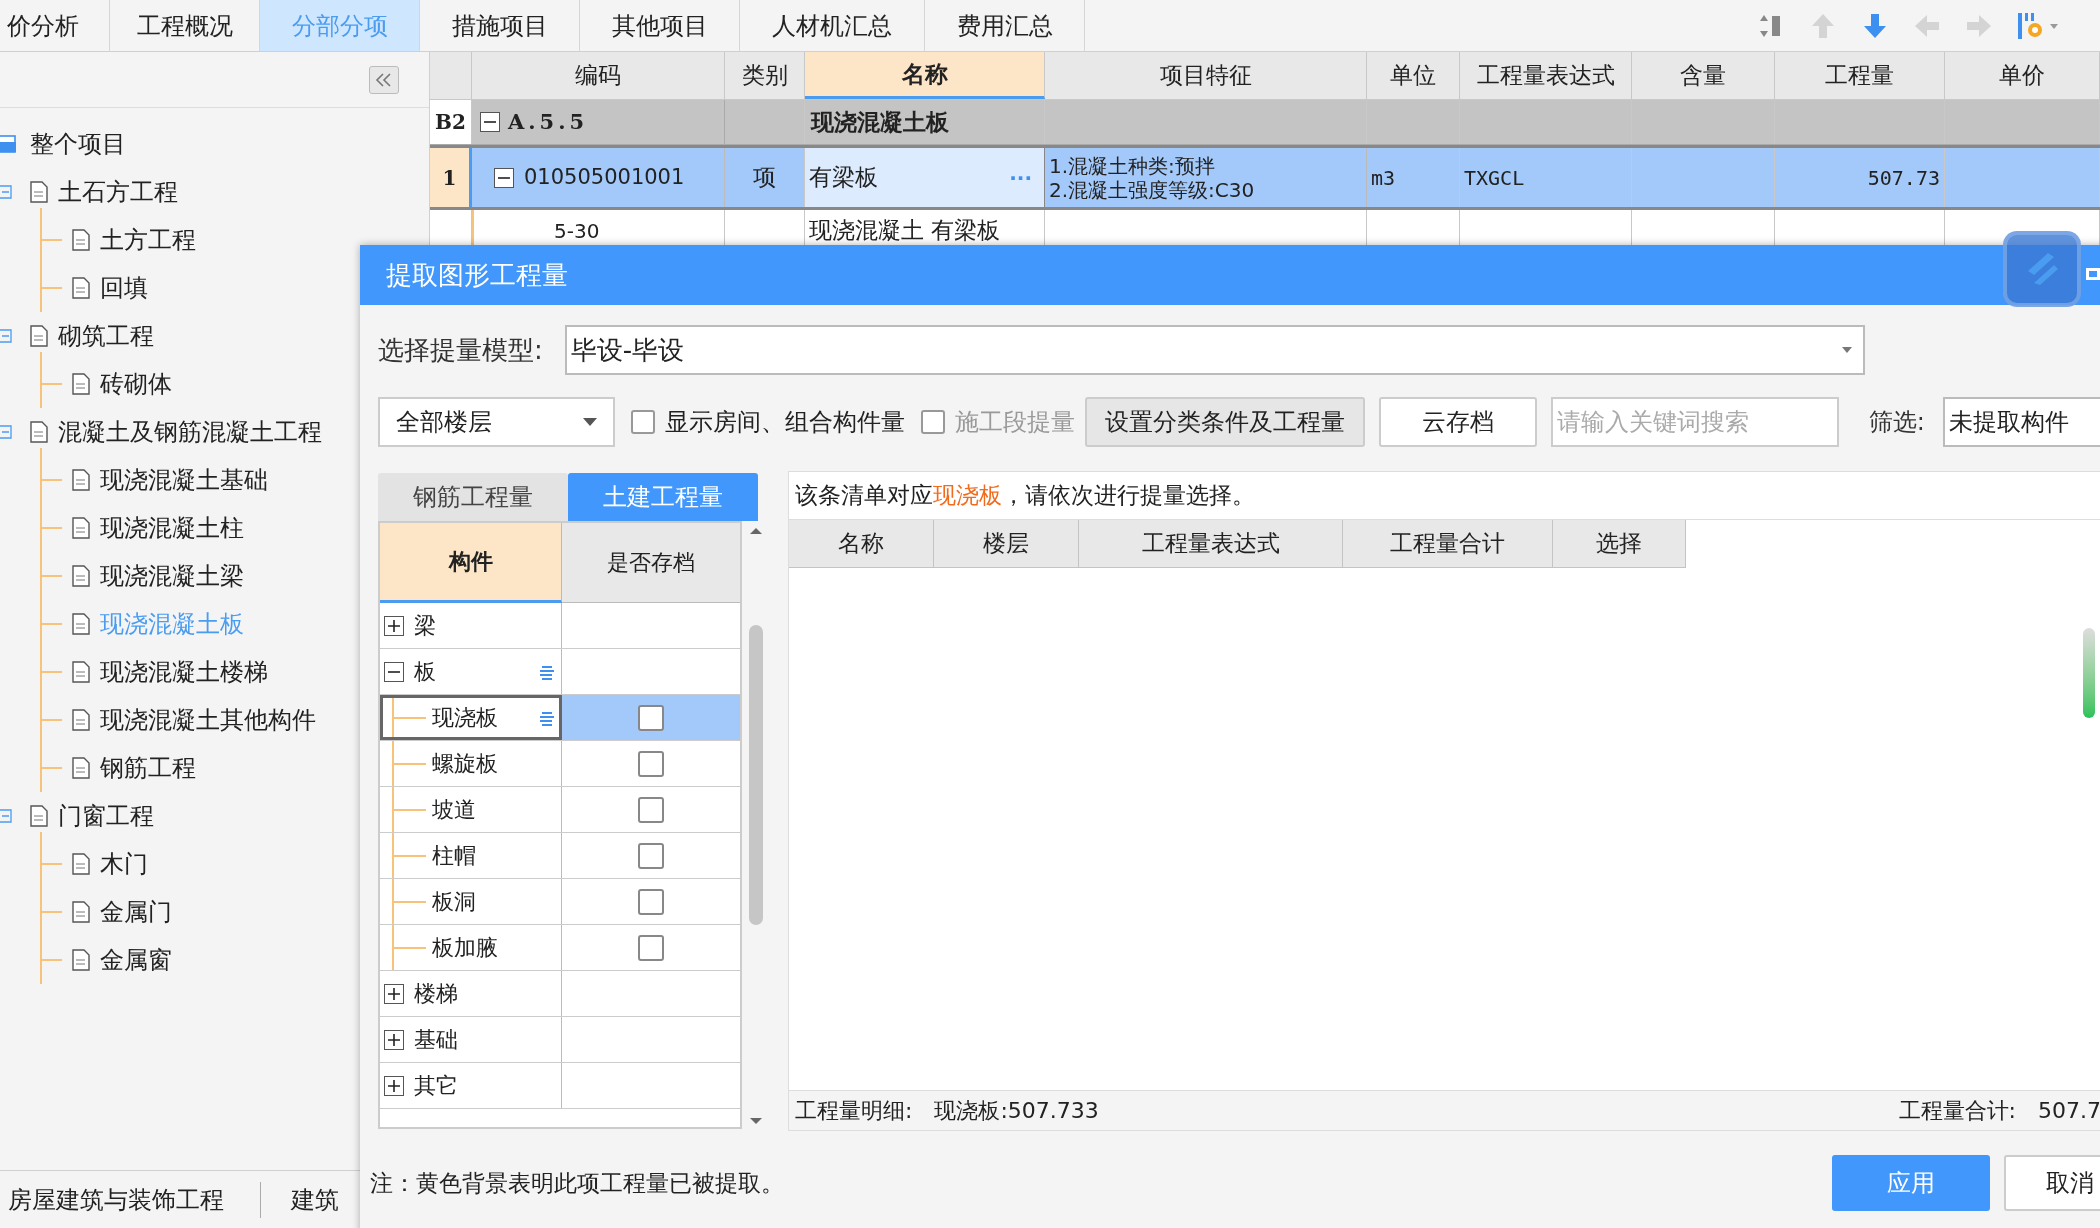 Image resolution: width=2100 pixels, height=1228 pixels. I want to click on feature-text: 2.混凝土强度等级:C30, so click(1152, 189).